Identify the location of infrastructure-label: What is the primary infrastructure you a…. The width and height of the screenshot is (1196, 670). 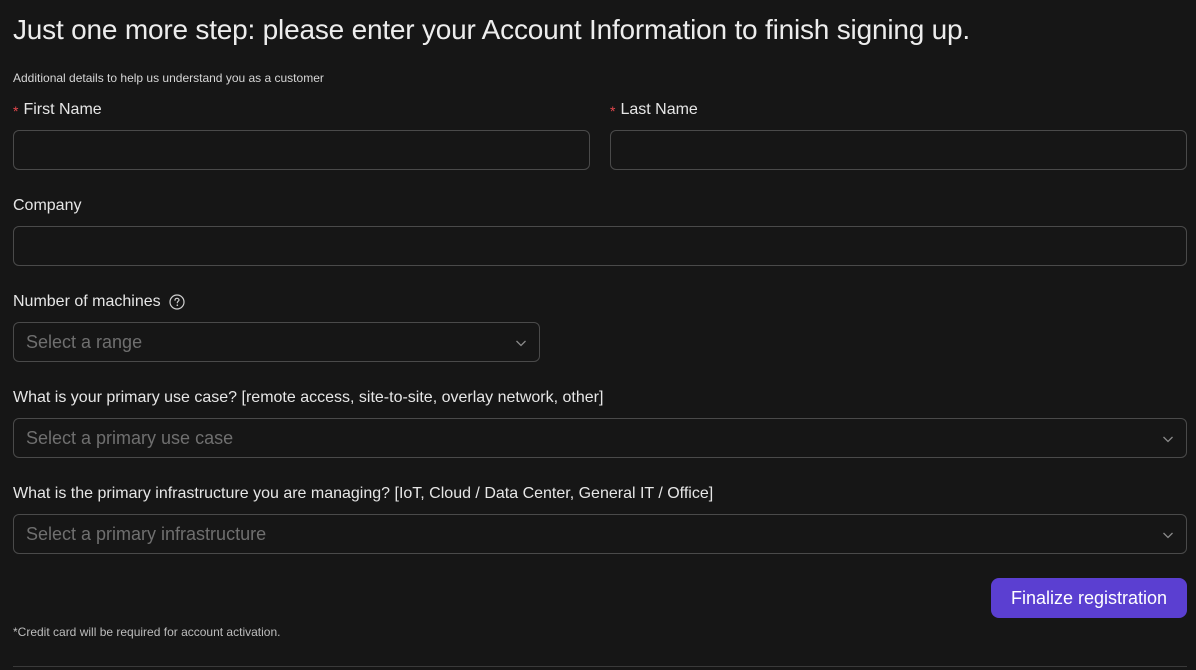
(363, 494).